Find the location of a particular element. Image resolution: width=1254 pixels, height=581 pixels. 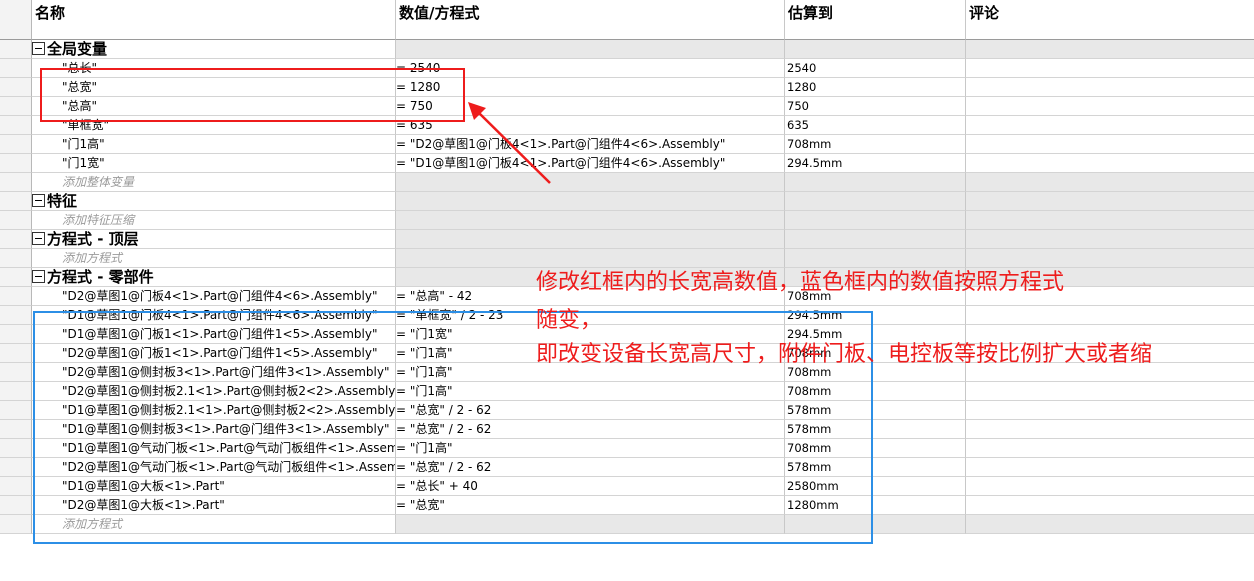

name-cell: "D2@草图1@门板4<1>.Part@门组件4<6>.Assembly" is located at coordinates (214, 296).